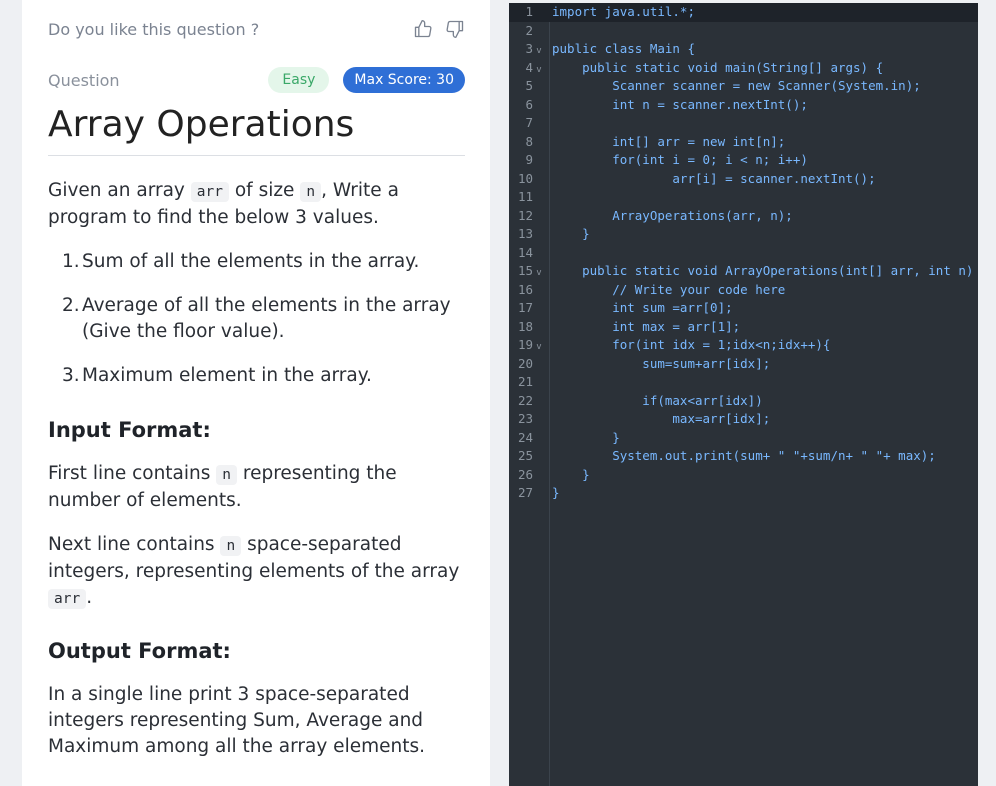  Describe the element at coordinates (404, 80) in the screenshot. I see `max-score-badge: Max Score: 30` at that location.